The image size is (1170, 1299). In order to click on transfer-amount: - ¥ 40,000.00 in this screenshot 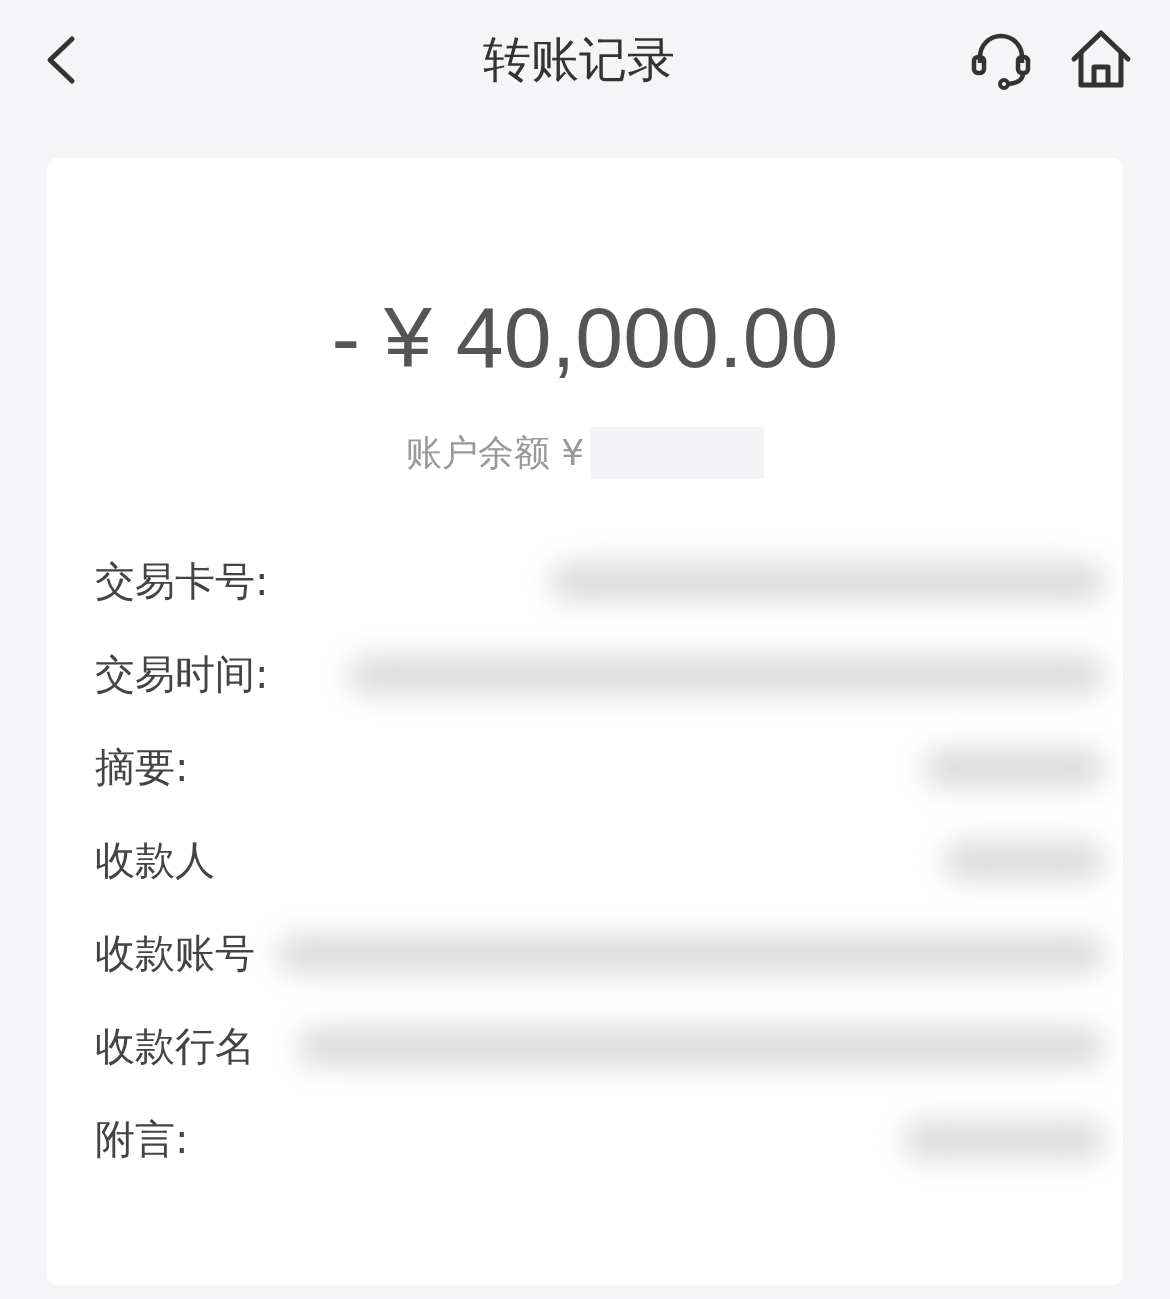, I will do `click(585, 337)`.